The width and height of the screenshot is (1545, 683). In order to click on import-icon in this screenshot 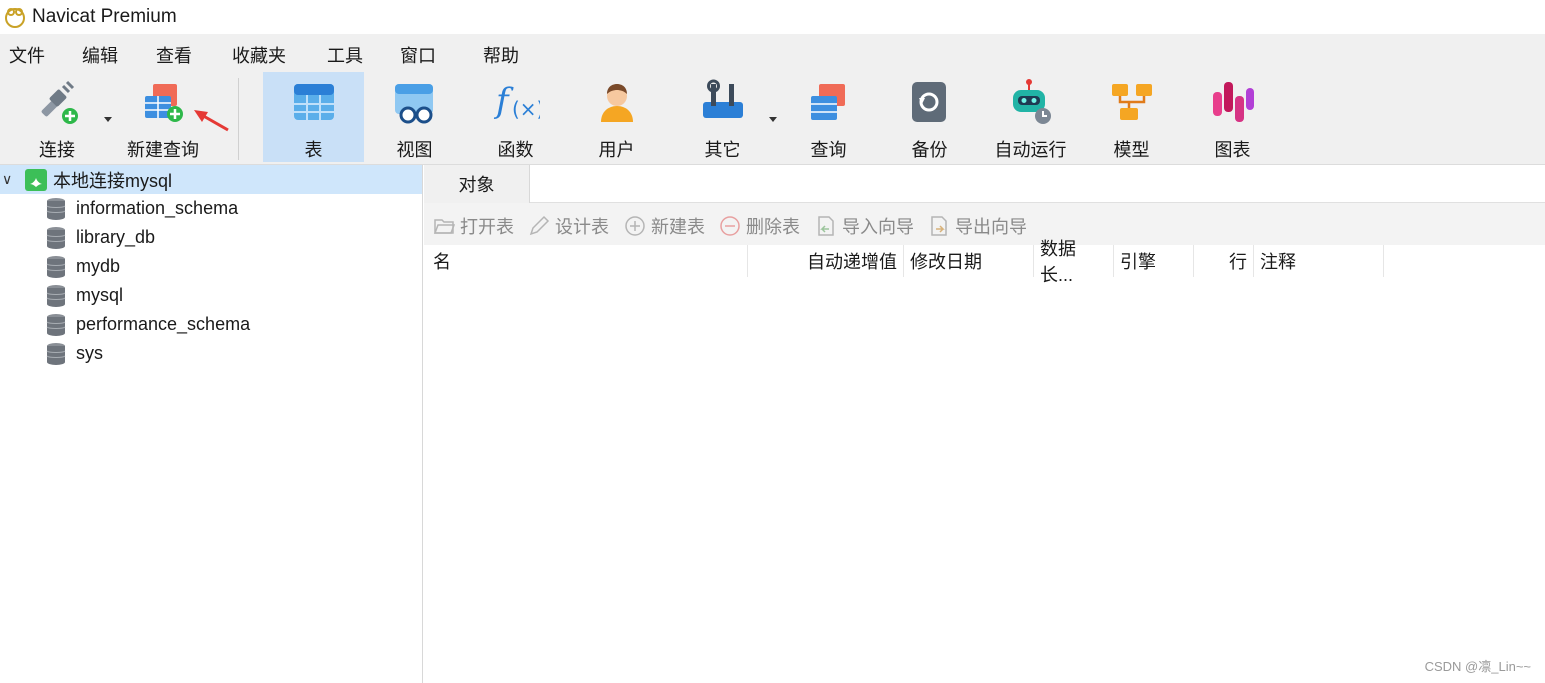, I will do `click(826, 226)`.